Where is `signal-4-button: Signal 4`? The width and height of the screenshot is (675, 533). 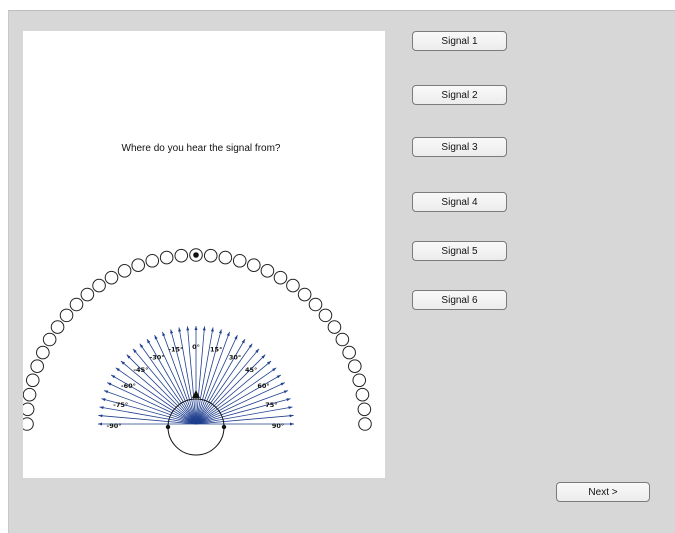 signal-4-button: Signal 4 is located at coordinates (459, 202).